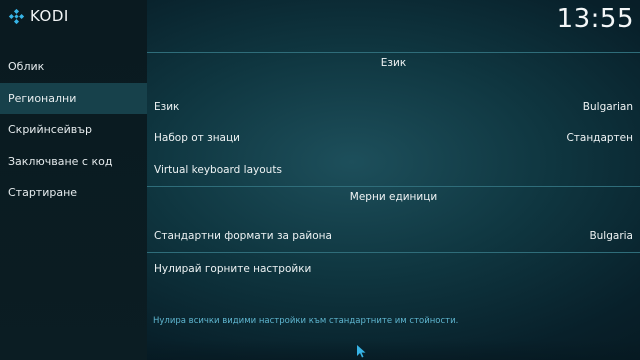  Describe the element at coordinates (233, 268) in the screenshot. I see `setting-label: Нулирай горните настройки` at that location.